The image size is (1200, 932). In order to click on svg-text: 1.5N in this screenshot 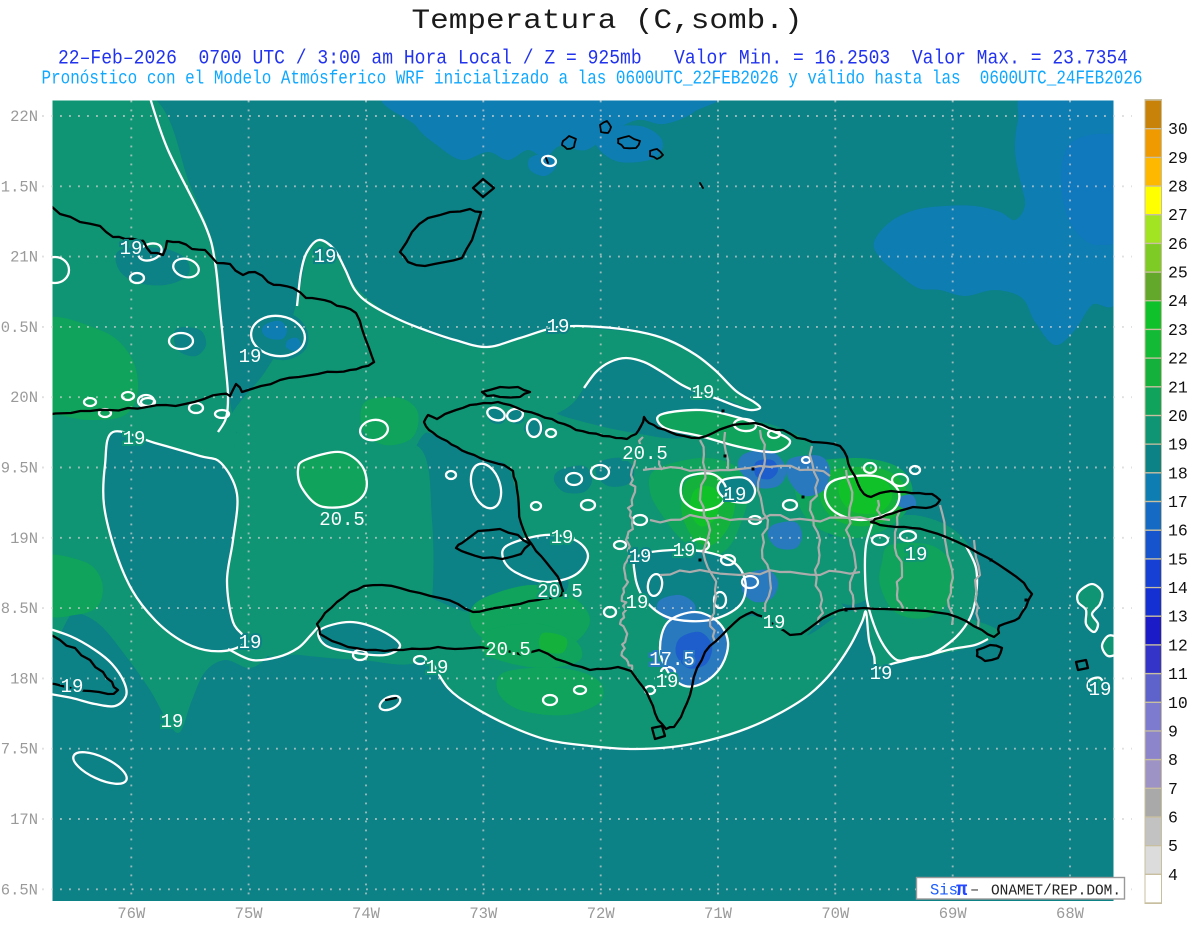, I will do `click(19, 187)`.